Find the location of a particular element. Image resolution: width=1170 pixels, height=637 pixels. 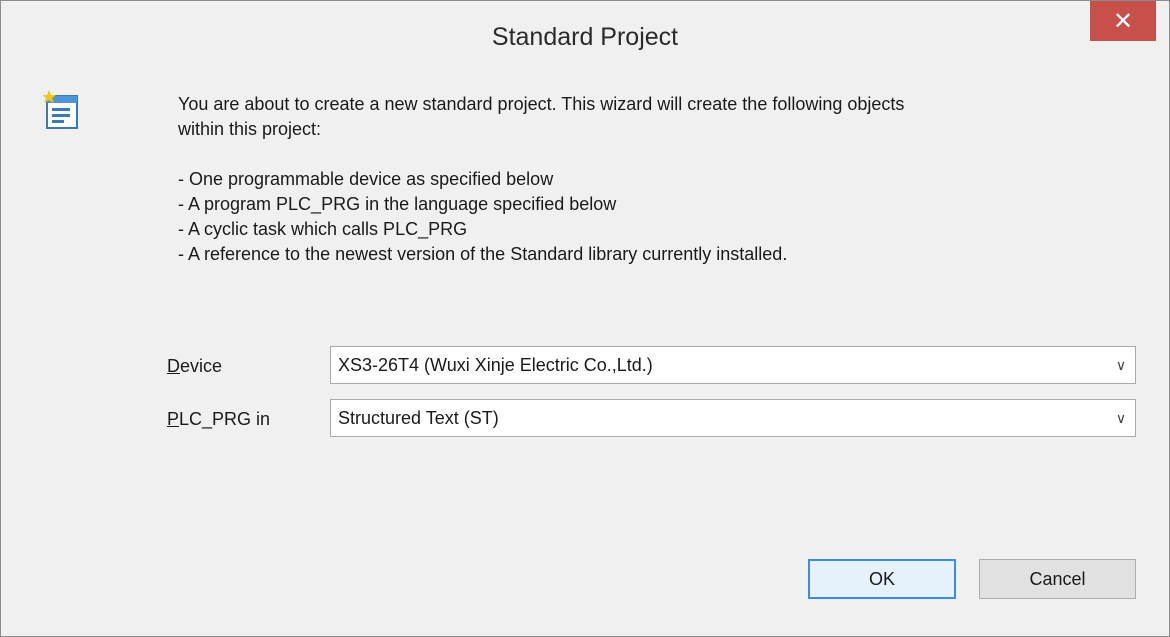

dialog-title: Standard Project is located at coordinates (585, 37).